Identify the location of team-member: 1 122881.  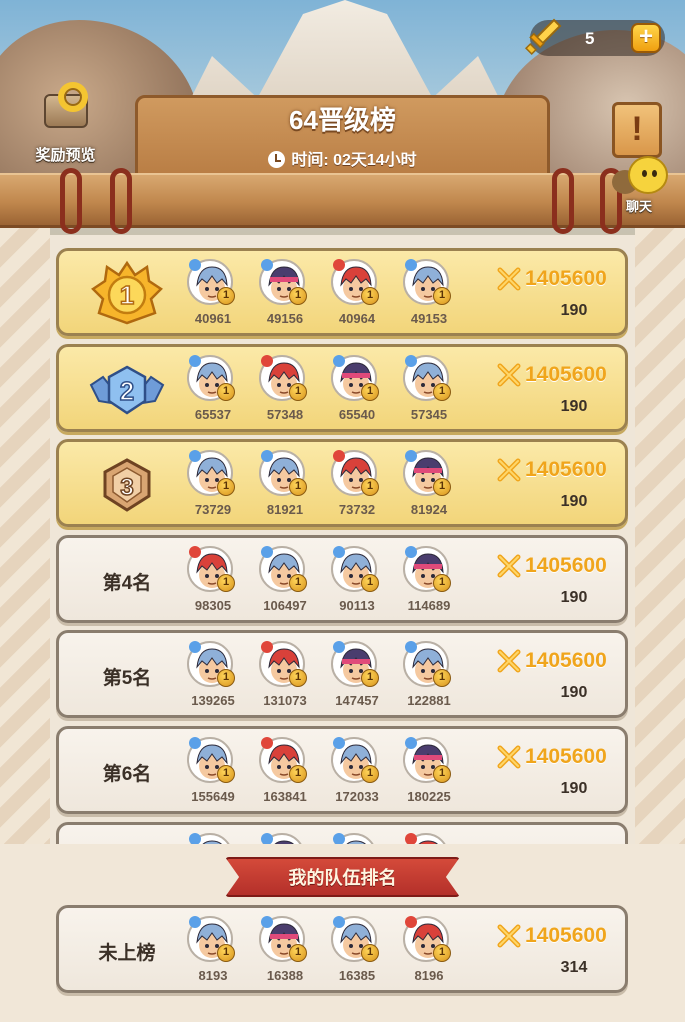
(429, 677).